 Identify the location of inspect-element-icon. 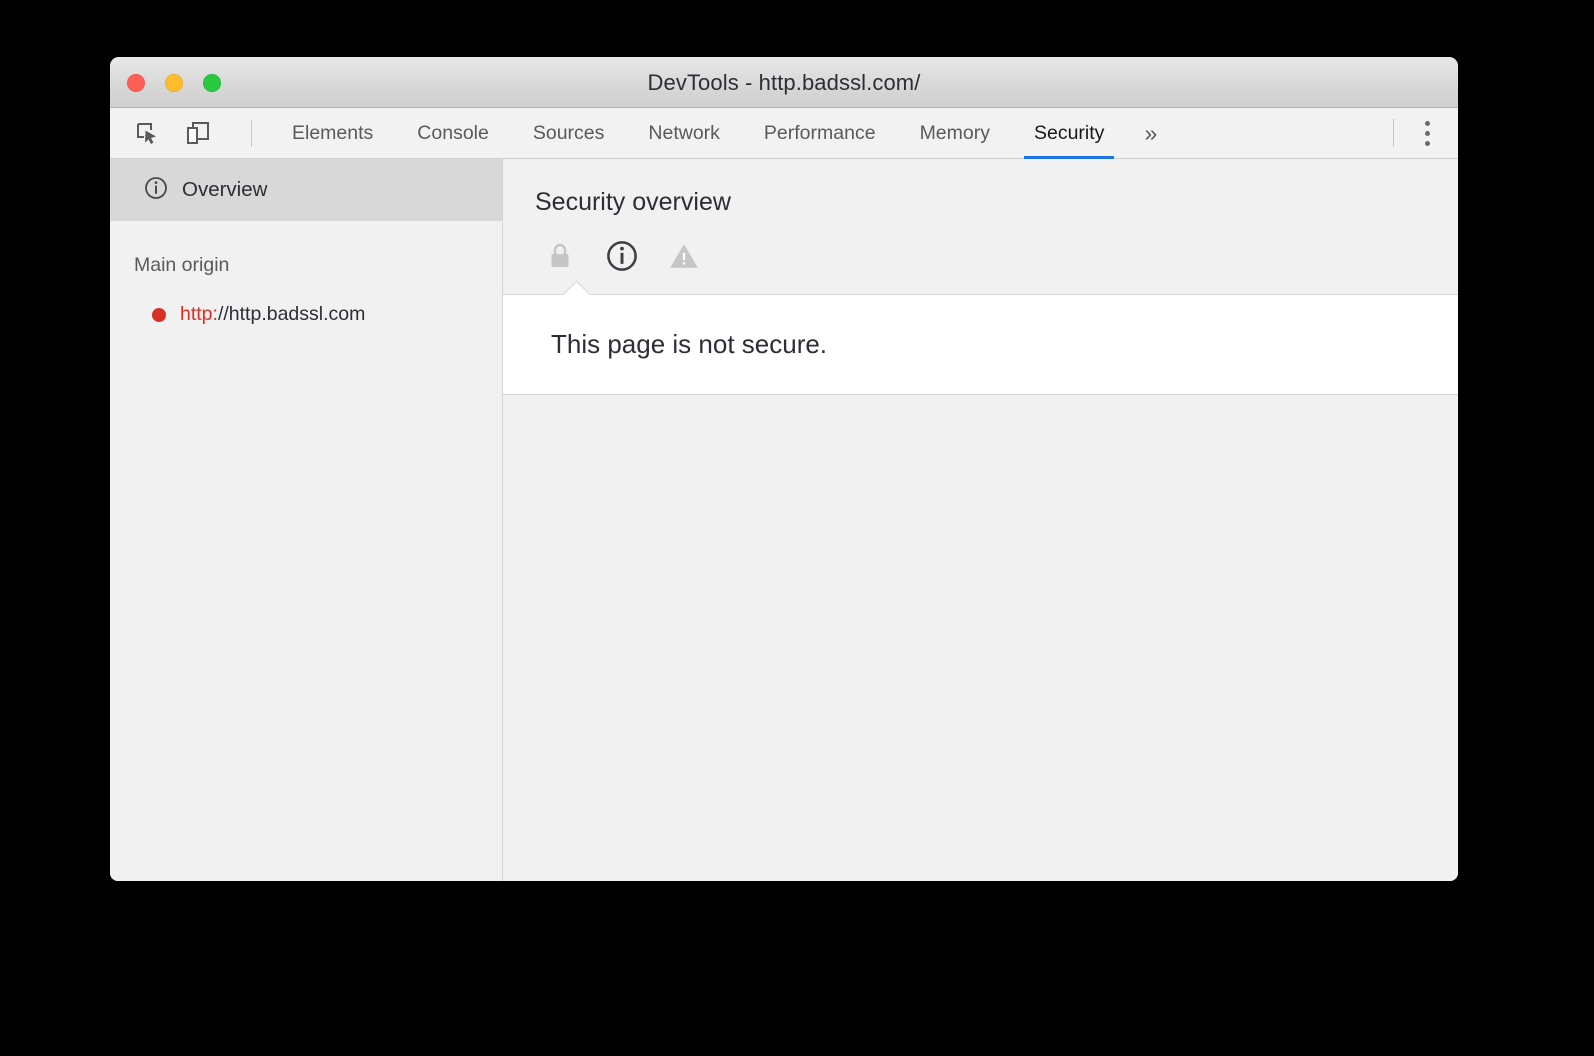
(147, 133).